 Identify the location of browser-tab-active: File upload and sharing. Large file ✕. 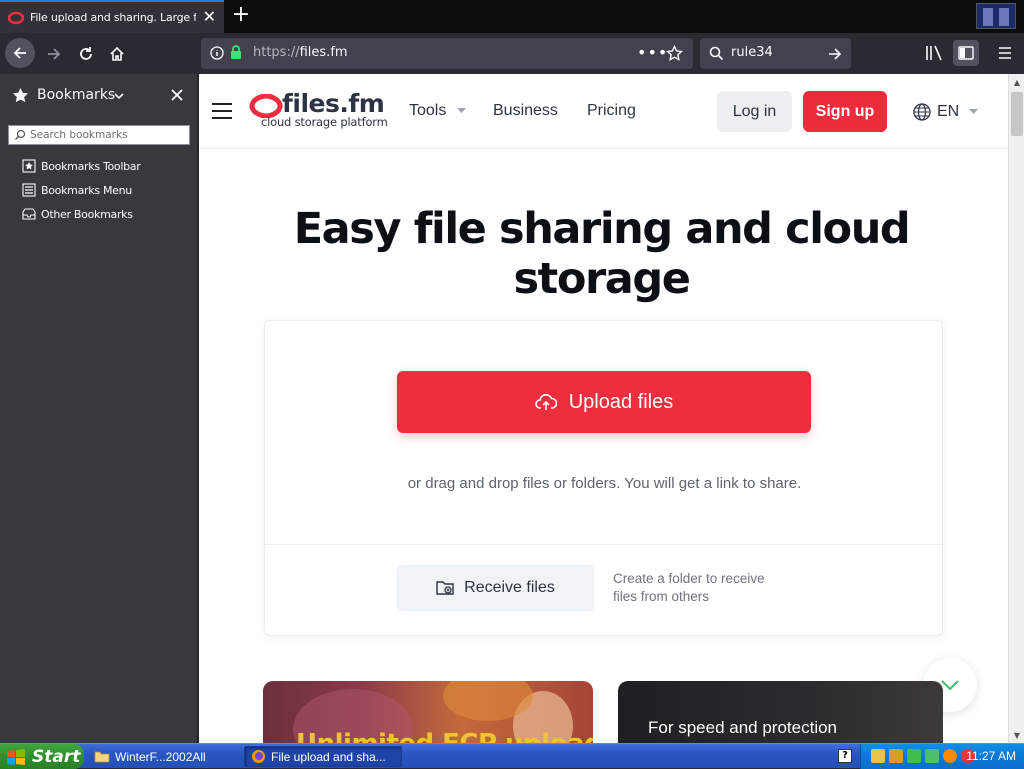
(112, 16).